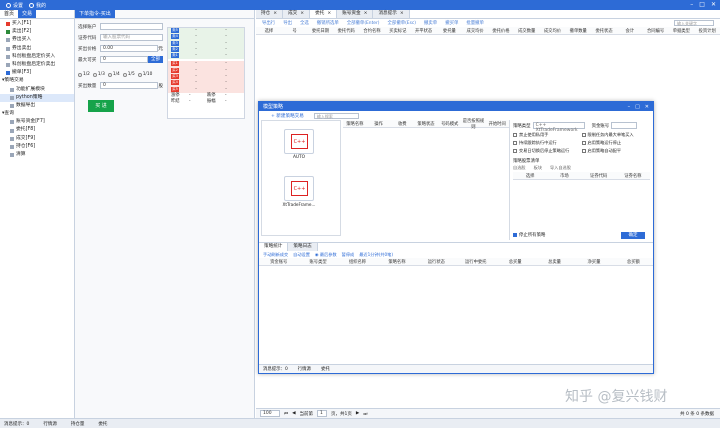  I want to click on stats-toolbar-item: ◉ 最后参数, so click(326, 255).